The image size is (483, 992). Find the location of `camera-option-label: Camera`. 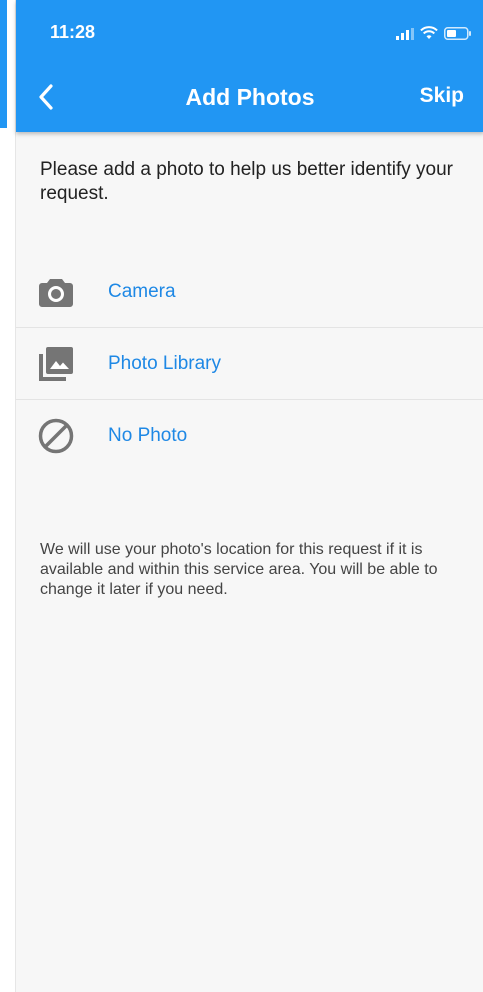

camera-option-label: Camera is located at coordinates (142, 291).